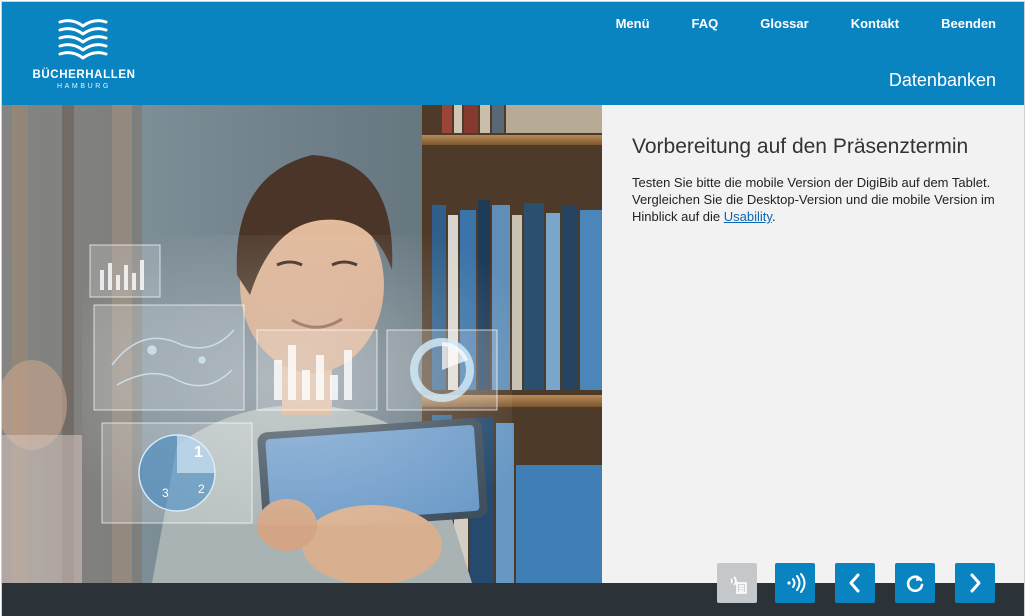 The width and height of the screenshot is (1026, 616). I want to click on brand-logo: BÜCHERHALLEN HAMBURG, so click(84, 54).